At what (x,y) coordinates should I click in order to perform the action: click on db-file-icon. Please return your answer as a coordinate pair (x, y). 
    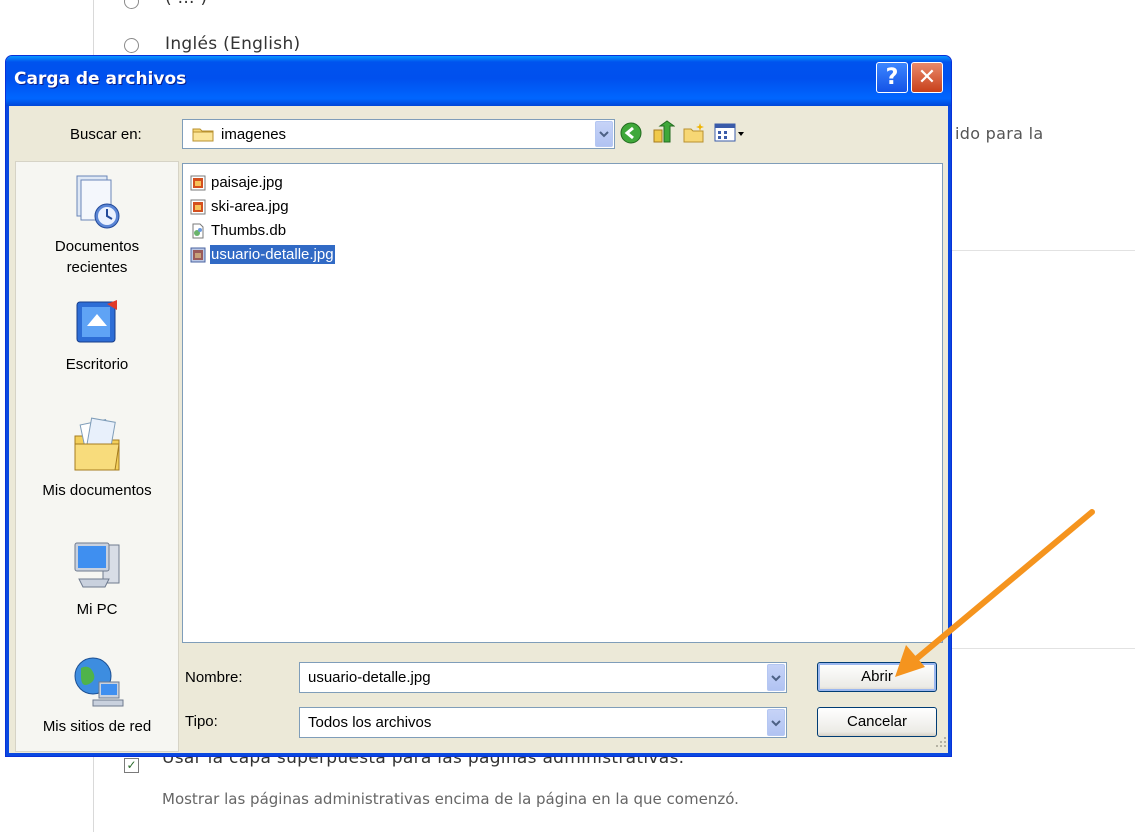
    Looking at the image, I should click on (198, 231).